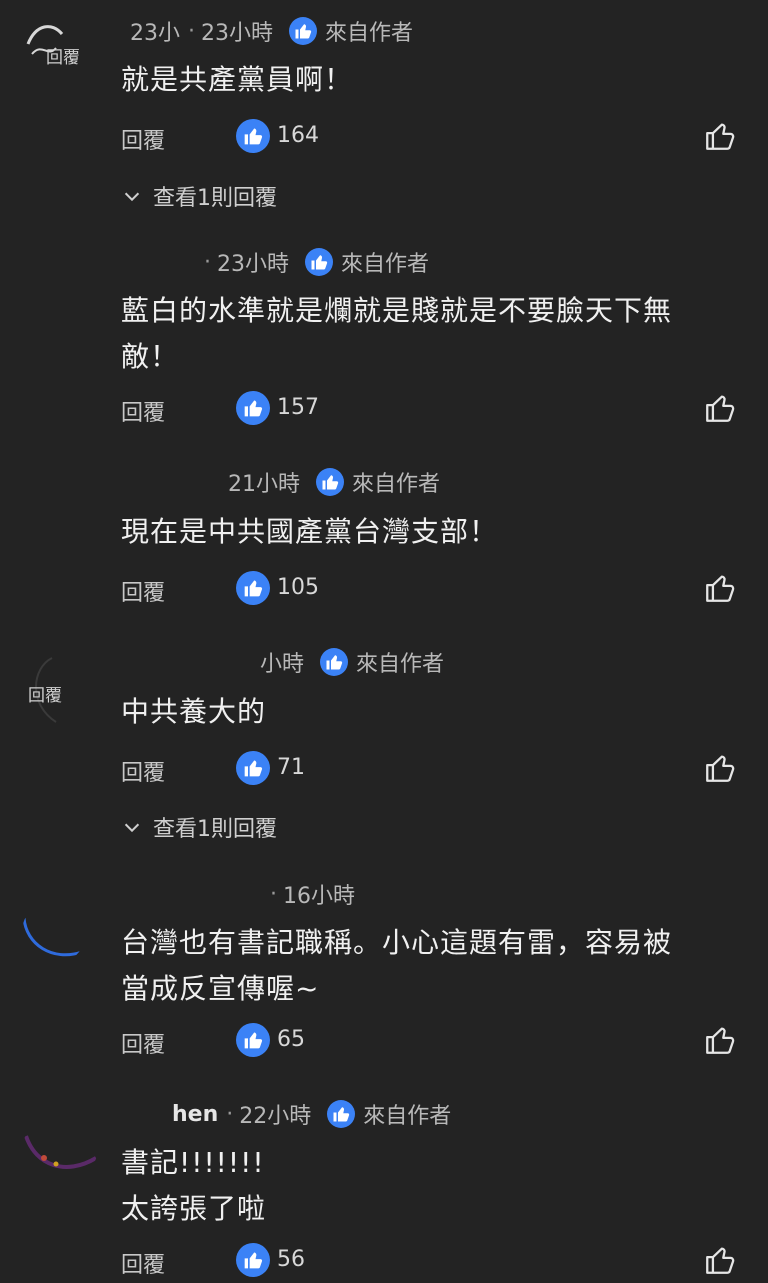 The image size is (768, 1283). I want to click on comment-meta: · 16小時, so click(308, 894).